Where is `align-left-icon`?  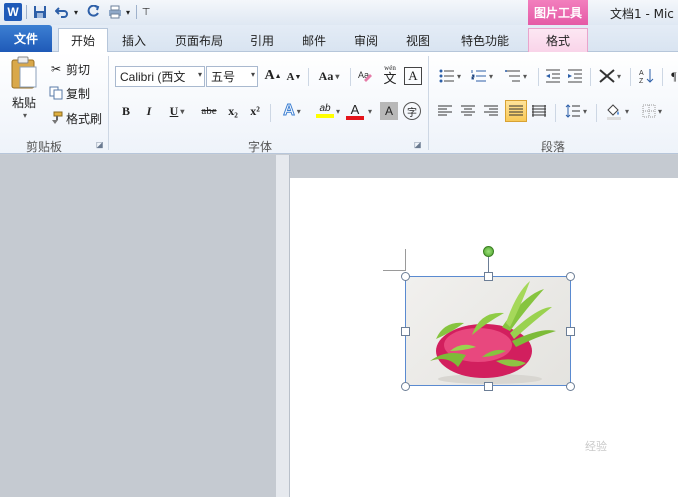 align-left-icon is located at coordinates (445, 110).